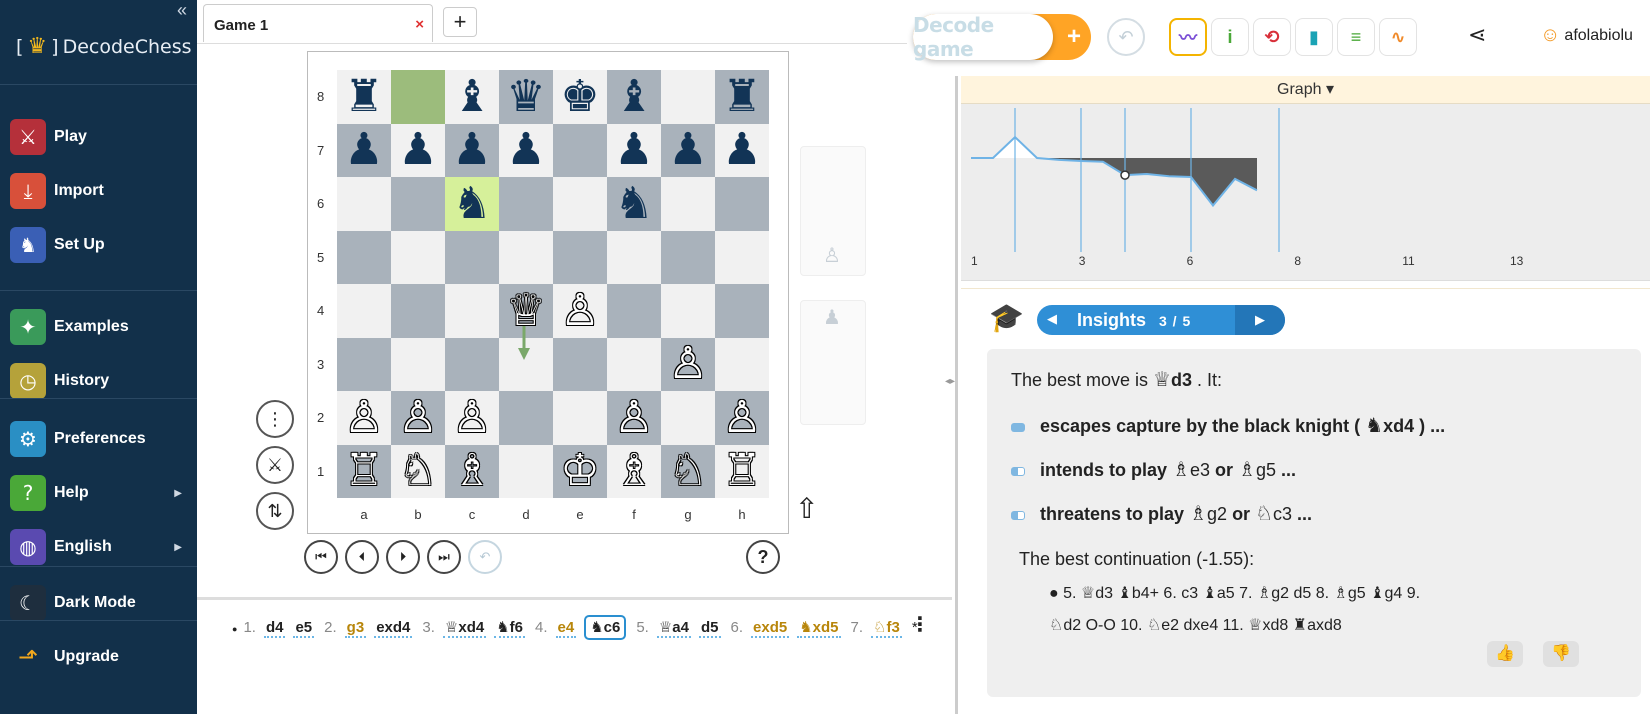 The image size is (1650, 714). What do you see at coordinates (1181, 380) in the screenshot?
I see `best-move: d3` at bounding box center [1181, 380].